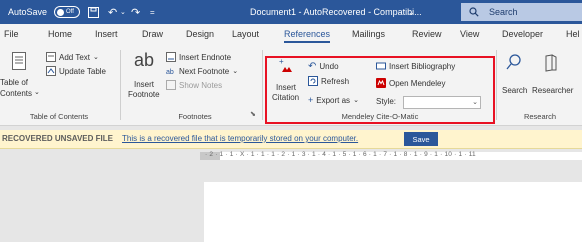 This screenshot has width=582, height=242. Describe the element at coordinates (307, 34) in the screenshot. I see `tab-references: References` at that location.